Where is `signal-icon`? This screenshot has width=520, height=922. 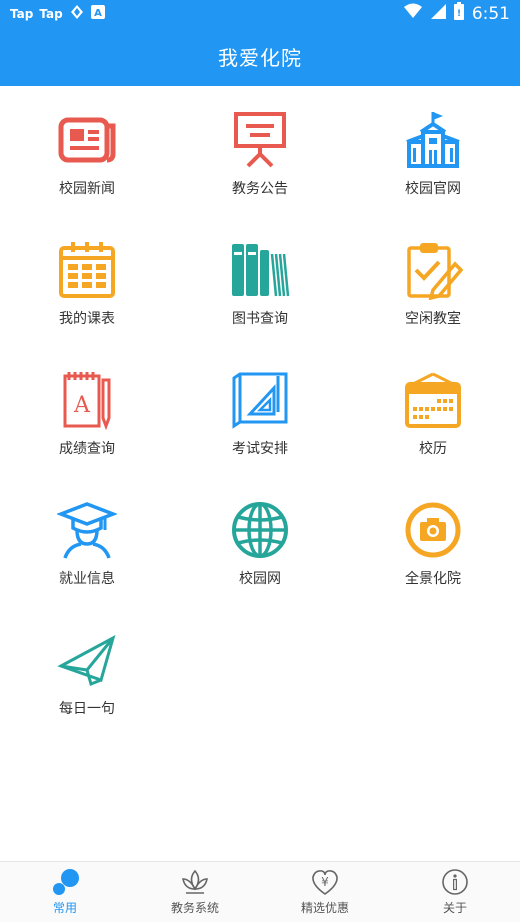
signal-icon is located at coordinates (438, 13).